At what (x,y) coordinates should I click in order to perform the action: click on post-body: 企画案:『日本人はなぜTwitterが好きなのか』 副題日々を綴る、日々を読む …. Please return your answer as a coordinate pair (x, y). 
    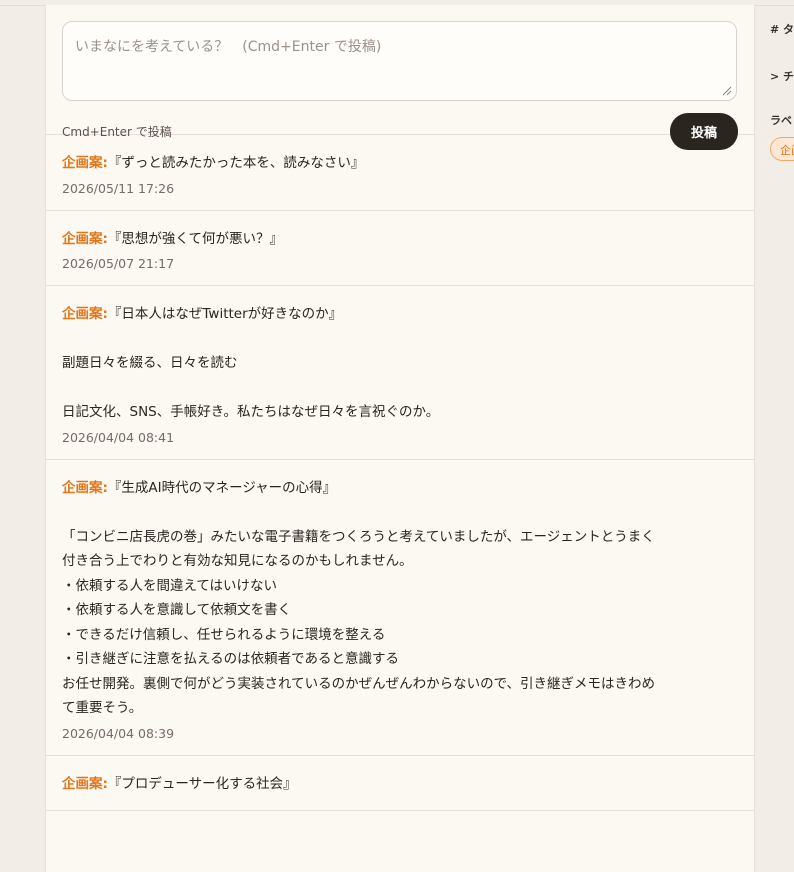
    Looking at the image, I should click on (400, 363).